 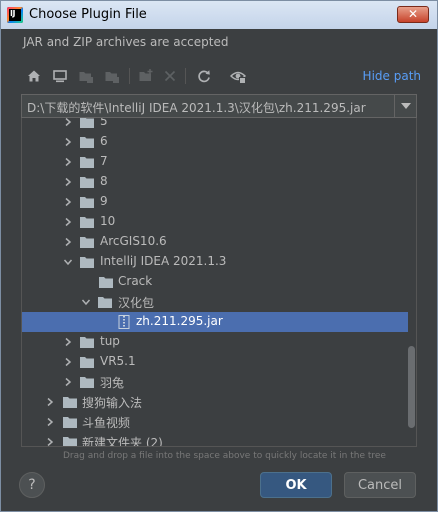 I want to click on tree-item-arcgis: ArcGIS10.6, so click(x=215, y=242).